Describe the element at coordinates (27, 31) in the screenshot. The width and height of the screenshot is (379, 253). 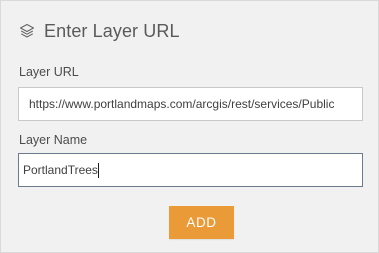
I see `layers-icon` at that location.